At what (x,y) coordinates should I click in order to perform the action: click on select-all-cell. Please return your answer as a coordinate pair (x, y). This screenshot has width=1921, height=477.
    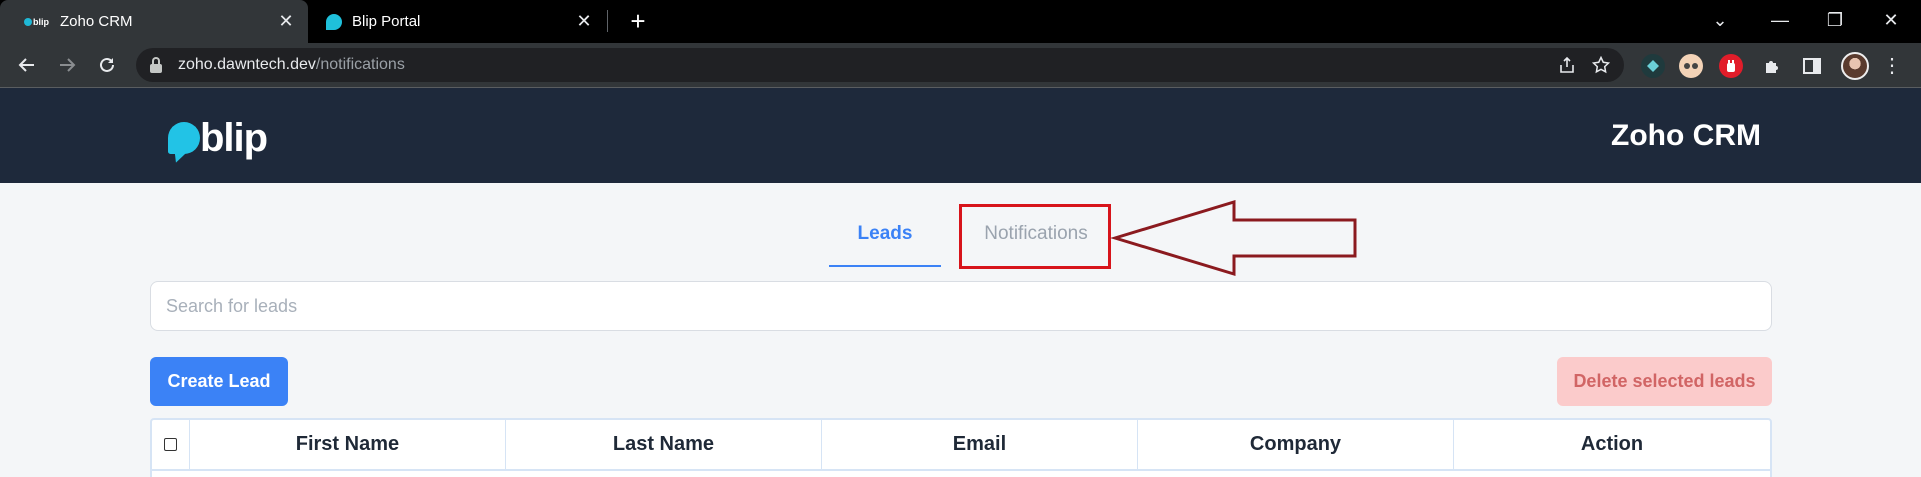
    Looking at the image, I should click on (171, 444).